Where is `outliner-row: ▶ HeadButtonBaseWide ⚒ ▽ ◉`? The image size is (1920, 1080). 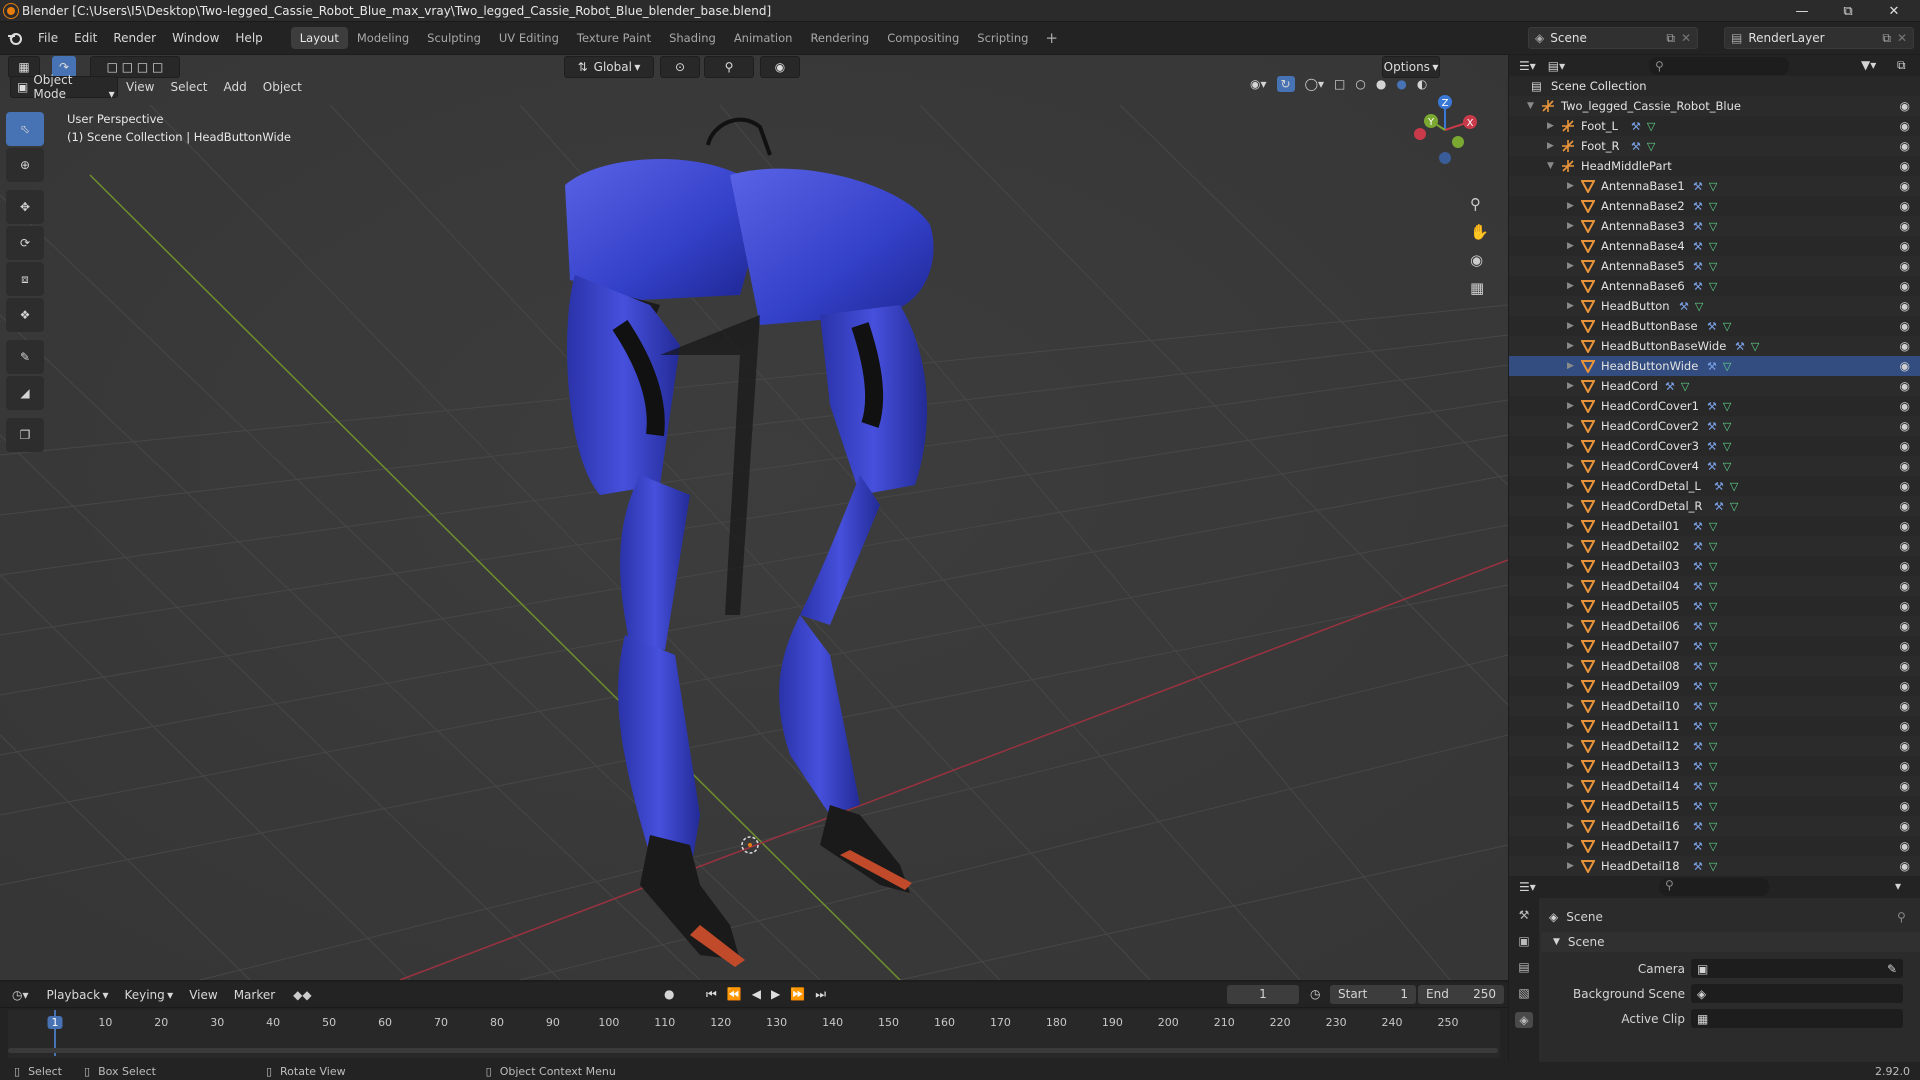 outliner-row: ▶ HeadButtonBaseWide ⚒ ▽ ◉ is located at coordinates (1714, 346).